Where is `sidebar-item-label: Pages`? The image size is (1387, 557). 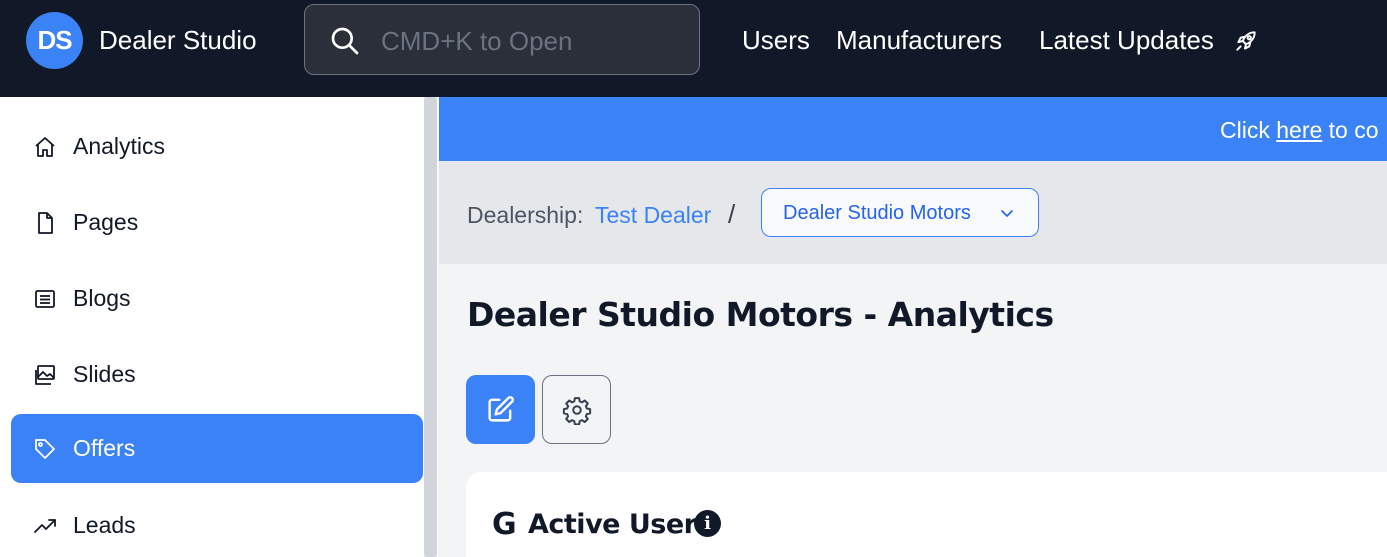
sidebar-item-label: Pages is located at coordinates (106, 222).